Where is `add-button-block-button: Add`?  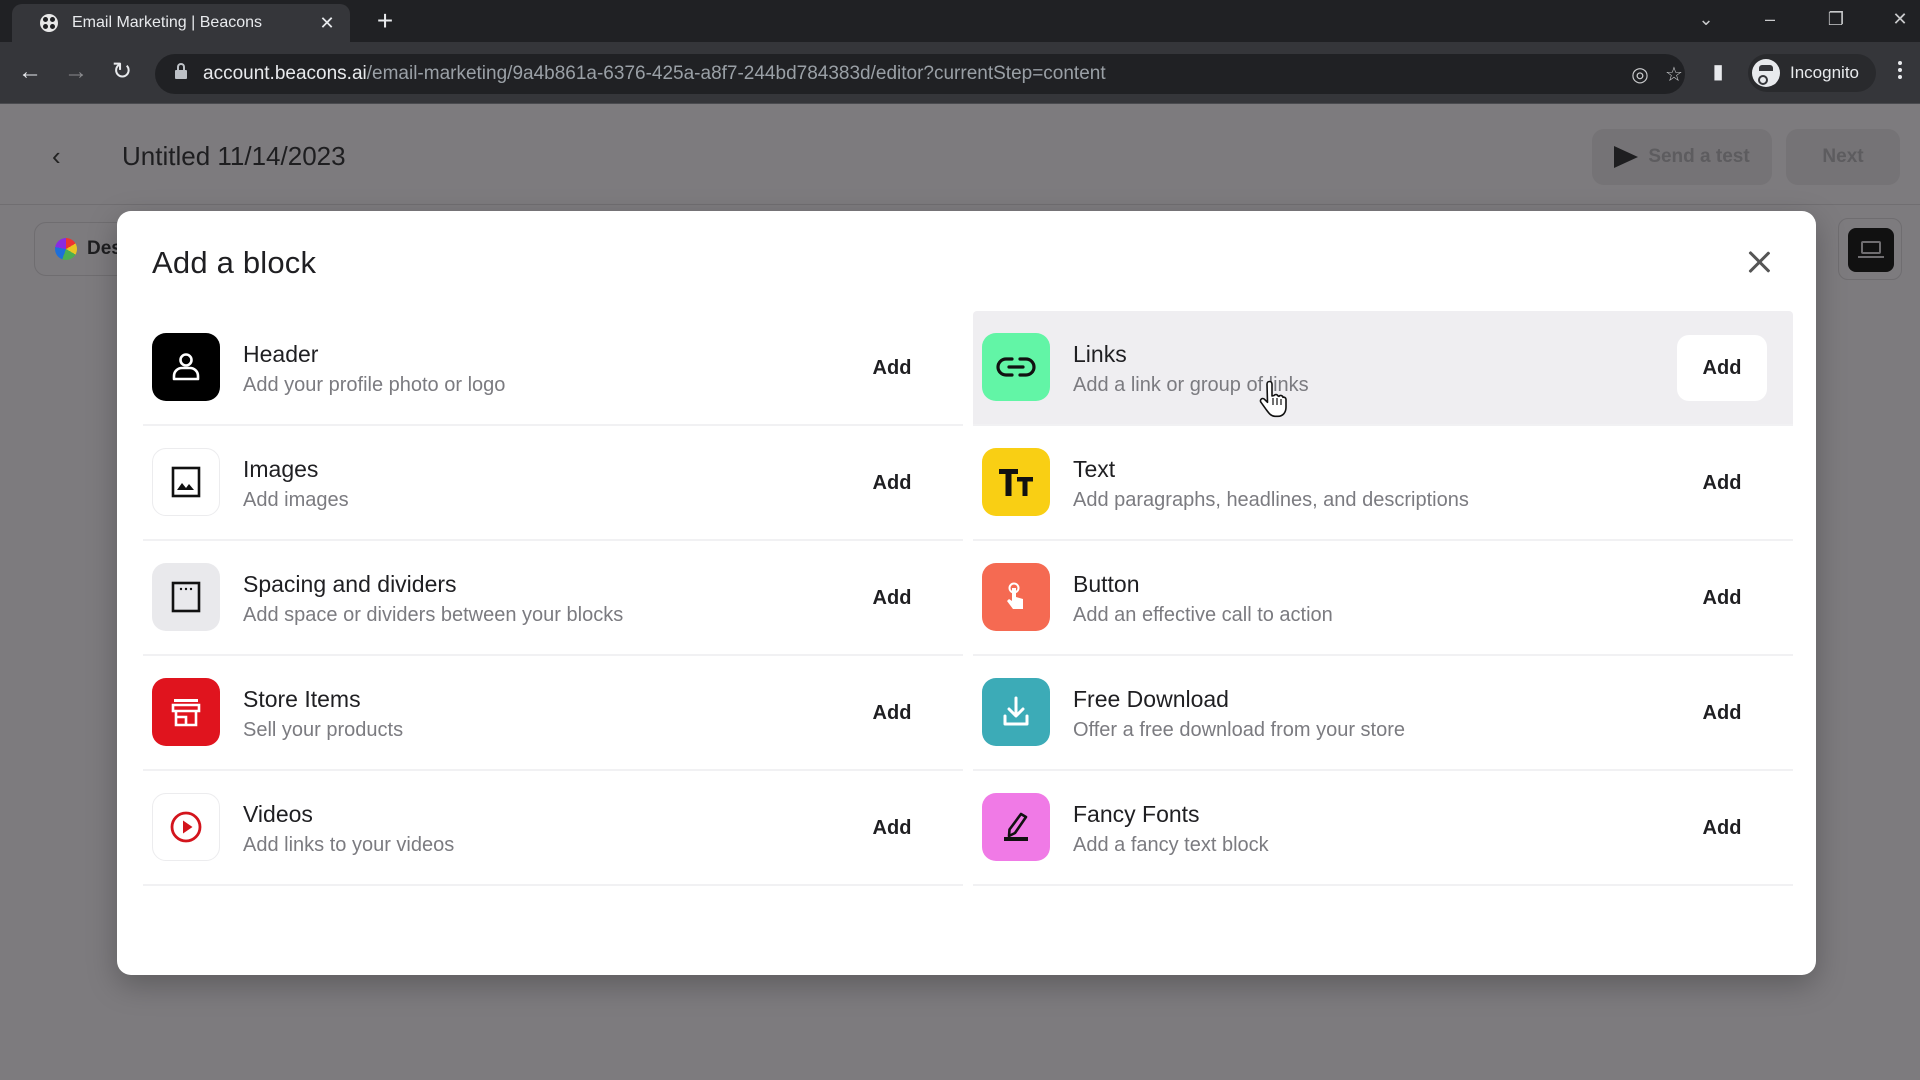 add-button-block-button: Add is located at coordinates (1722, 598).